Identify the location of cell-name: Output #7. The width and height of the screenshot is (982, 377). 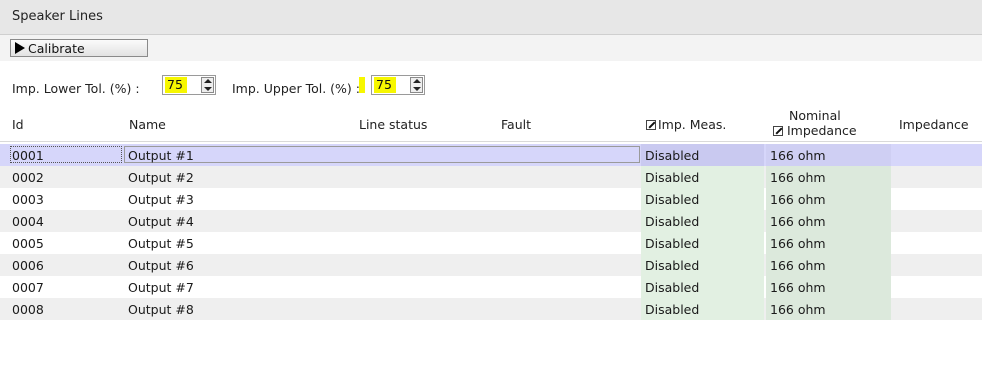
(161, 287).